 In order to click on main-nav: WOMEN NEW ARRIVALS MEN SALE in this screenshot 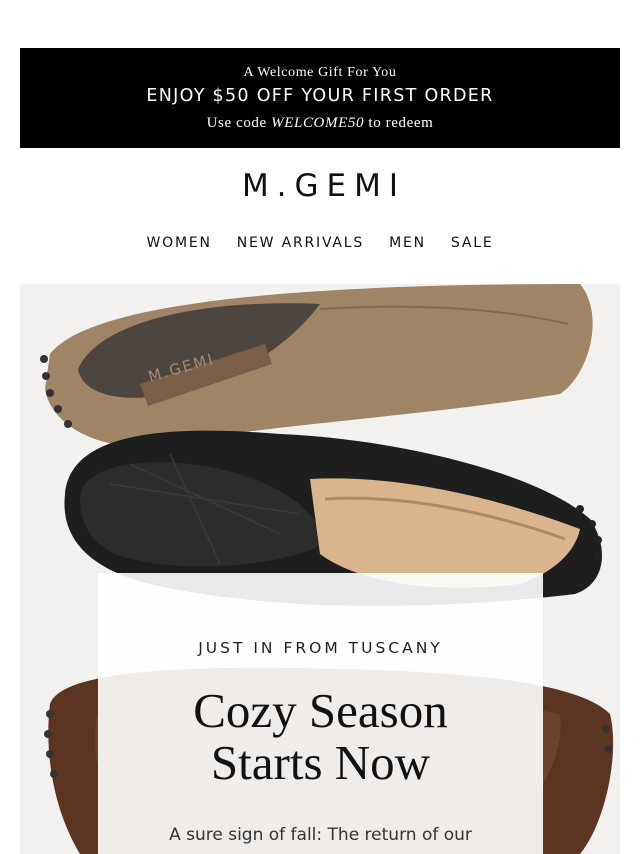, I will do `click(320, 243)`.